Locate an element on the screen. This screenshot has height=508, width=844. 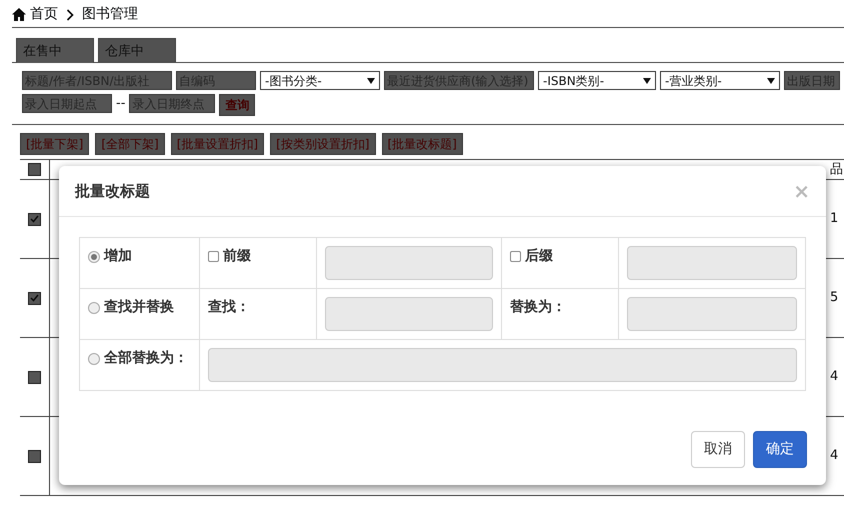
filter-select: -营业类别- is located at coordinates (720, 80).